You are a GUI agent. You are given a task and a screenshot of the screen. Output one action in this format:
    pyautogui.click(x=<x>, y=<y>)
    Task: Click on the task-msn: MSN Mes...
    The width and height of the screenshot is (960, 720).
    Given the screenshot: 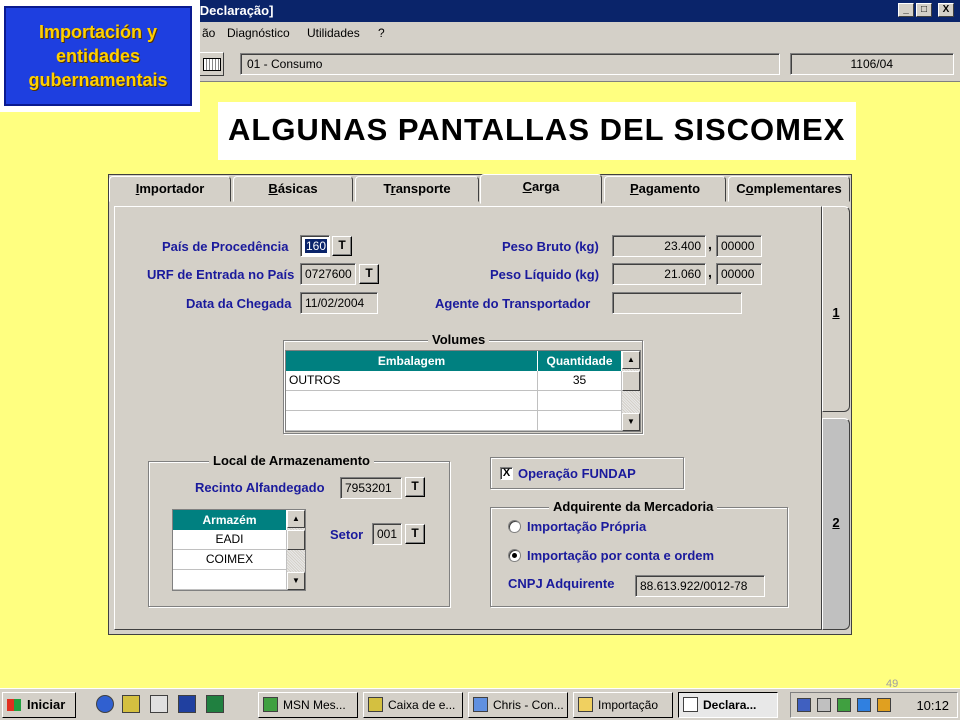 What is the action you would take?
    pyautogui.click(x=308, y=705)
    